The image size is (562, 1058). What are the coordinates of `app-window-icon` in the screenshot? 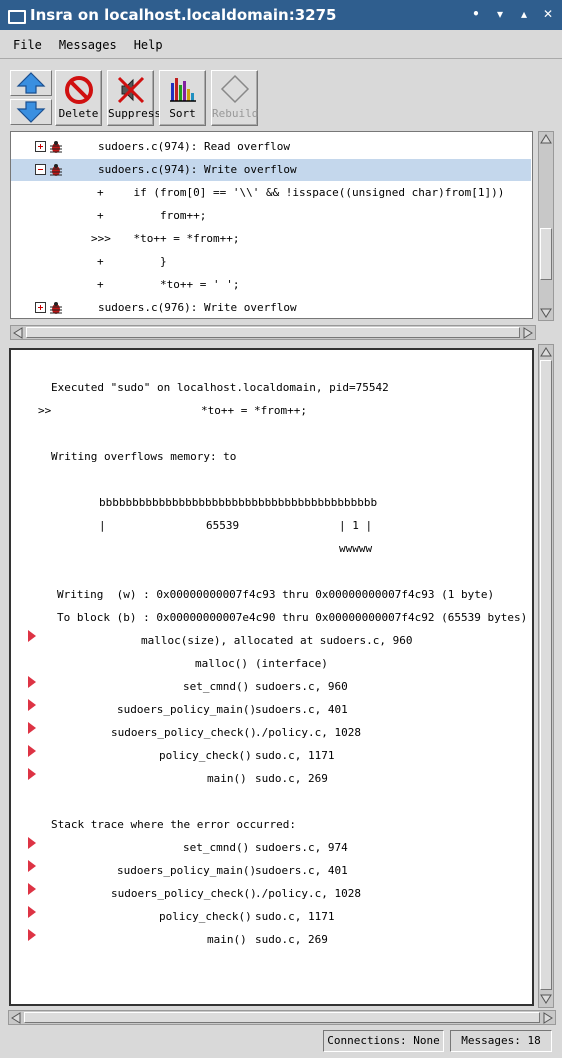 It's located at (16, 15).